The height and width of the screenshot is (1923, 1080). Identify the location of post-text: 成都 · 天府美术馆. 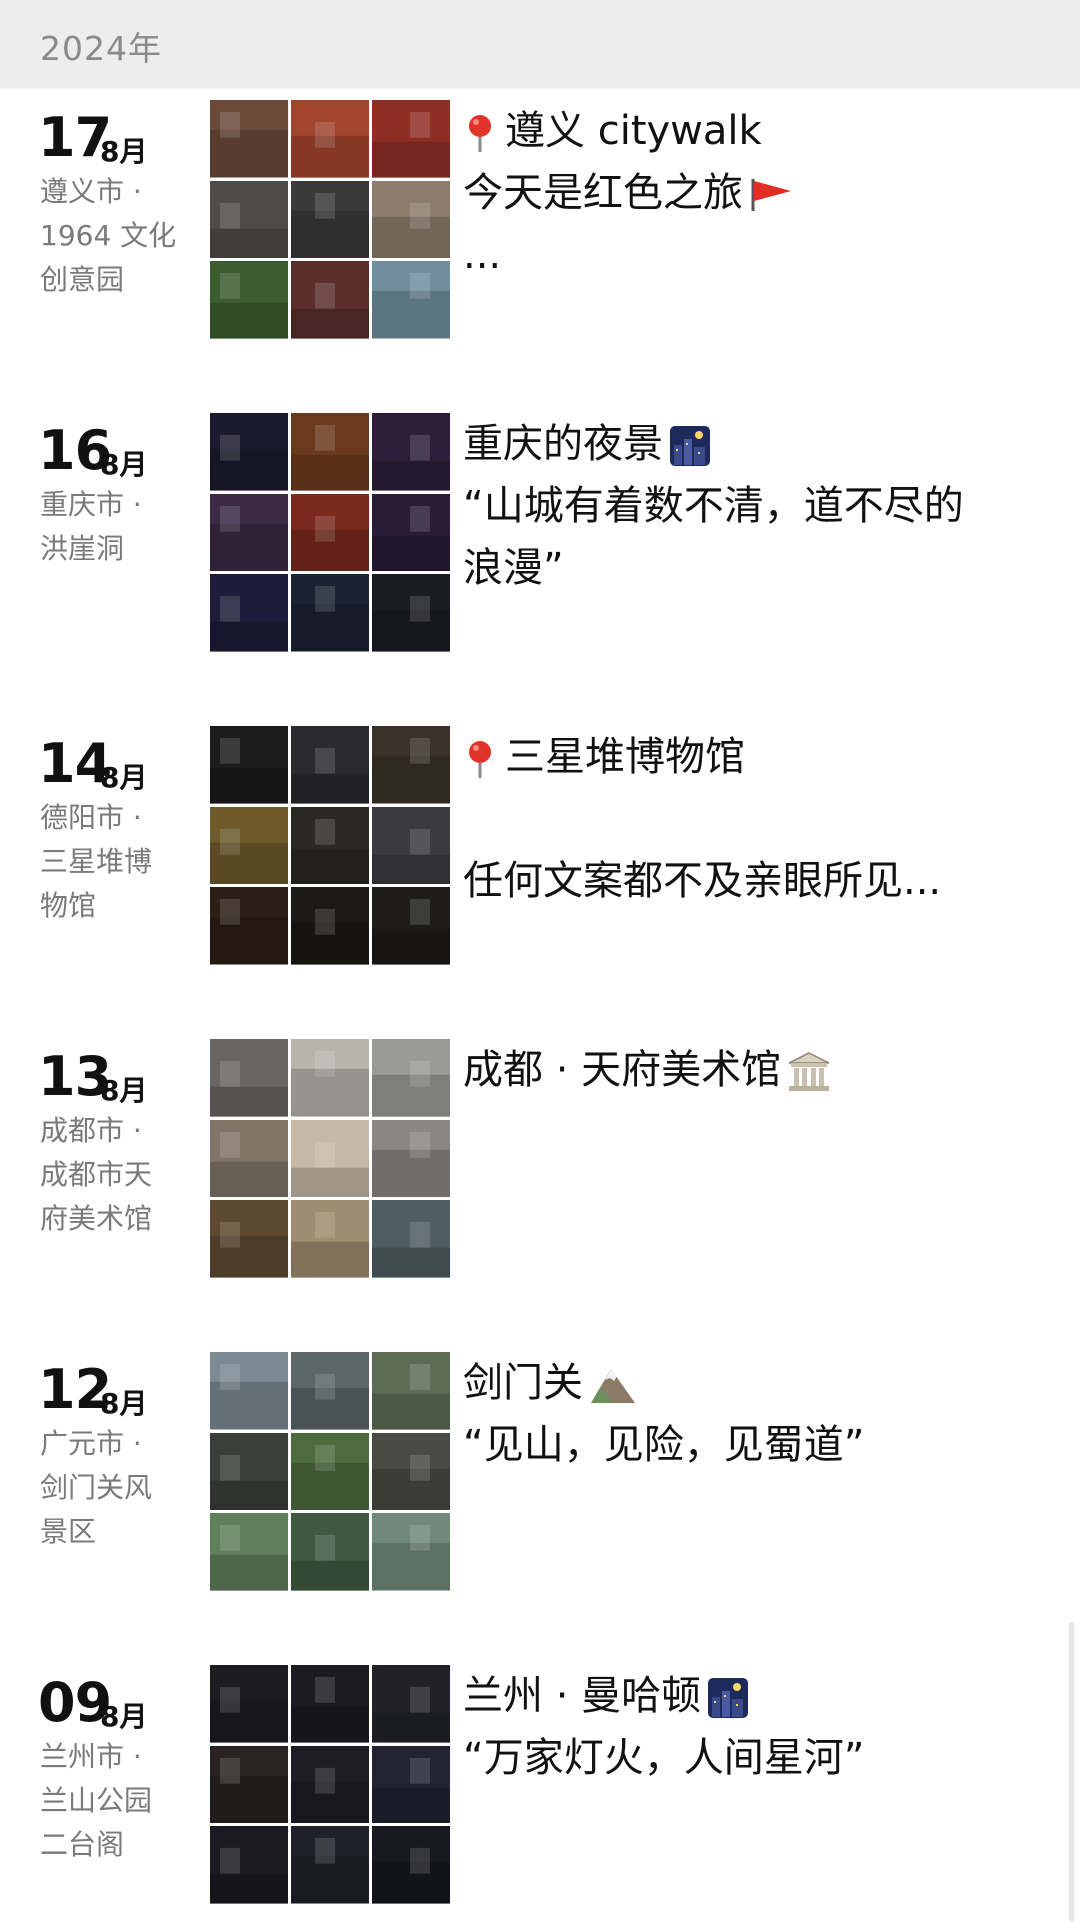
(743, 1070).